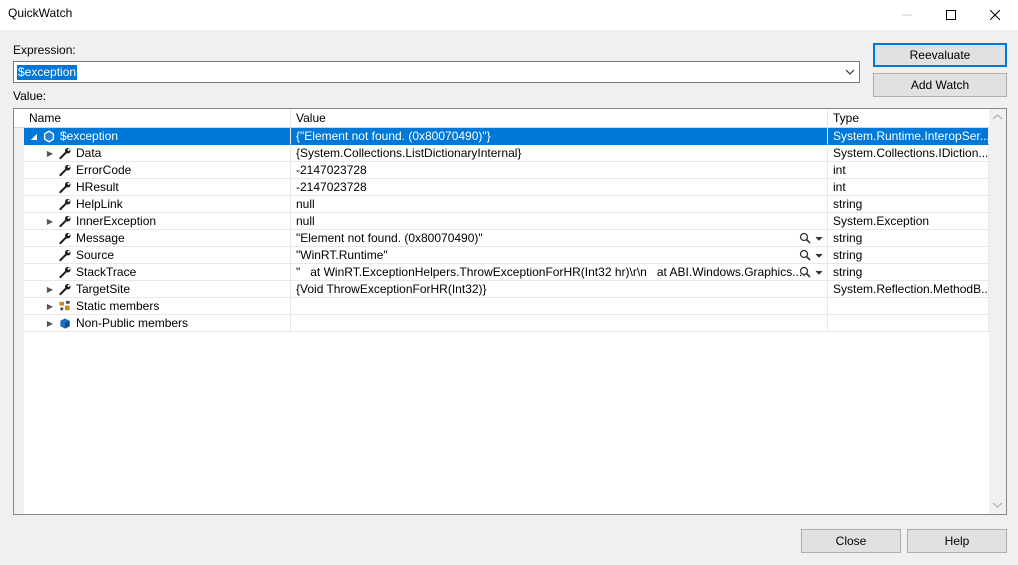  Describe the element at coordinates (157, 221) in the screenshot. I see `cell-name: ▶ InnerException` at that location.